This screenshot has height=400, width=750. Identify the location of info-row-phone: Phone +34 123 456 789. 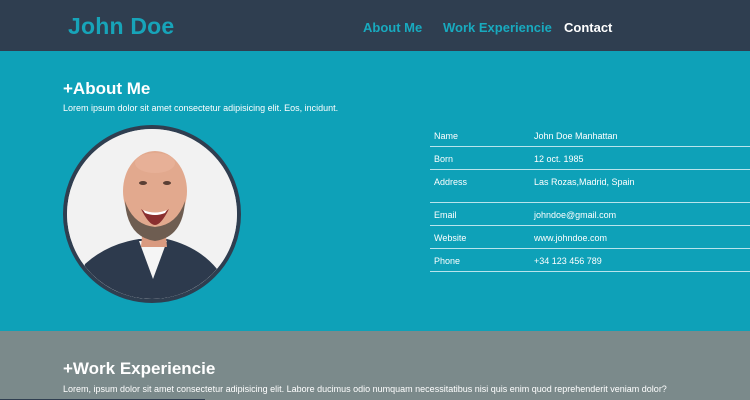
(590, 260).